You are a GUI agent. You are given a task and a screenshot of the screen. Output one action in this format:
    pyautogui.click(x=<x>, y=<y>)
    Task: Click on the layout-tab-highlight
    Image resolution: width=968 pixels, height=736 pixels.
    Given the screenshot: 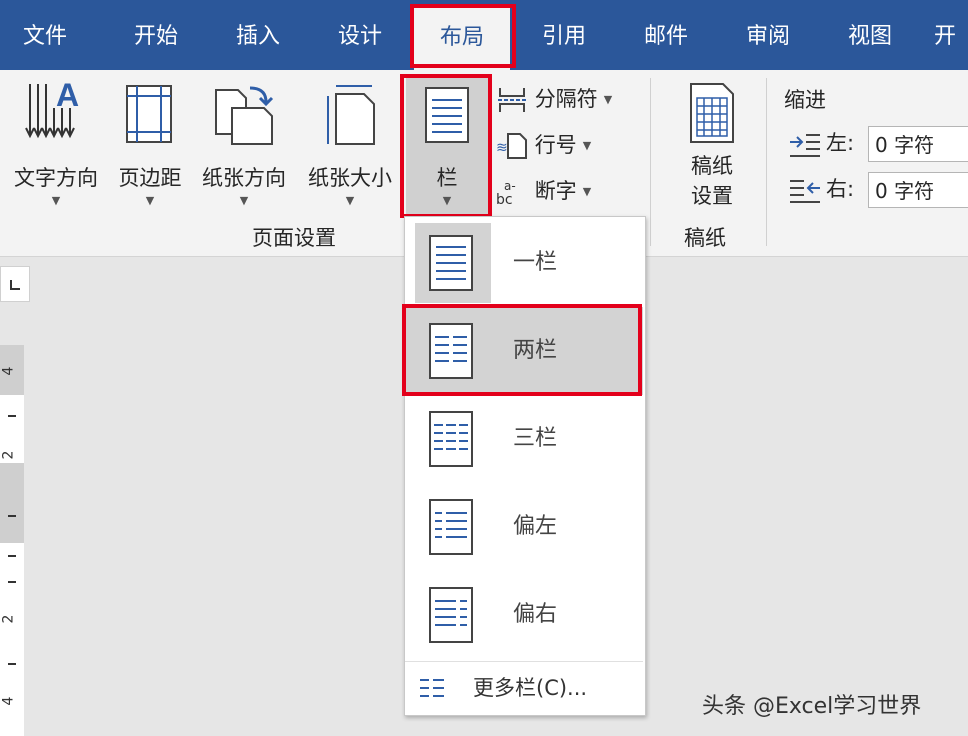 What is the action you would take?
    pyautogui.click(x=463, y=36)
    